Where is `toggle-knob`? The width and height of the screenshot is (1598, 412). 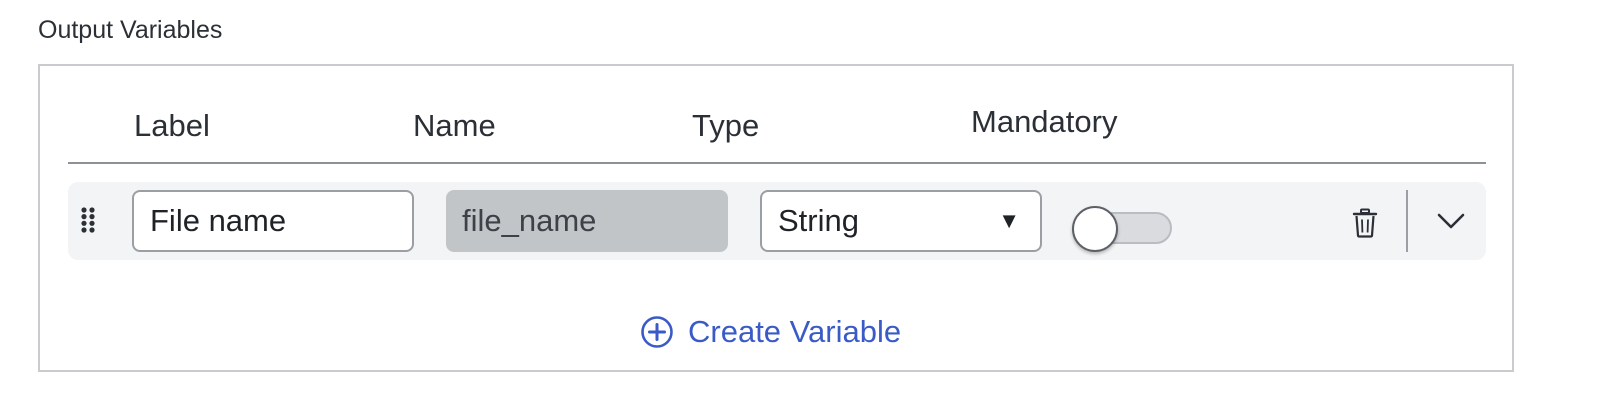
toggle-knob is located at coordinates (1095, 229).